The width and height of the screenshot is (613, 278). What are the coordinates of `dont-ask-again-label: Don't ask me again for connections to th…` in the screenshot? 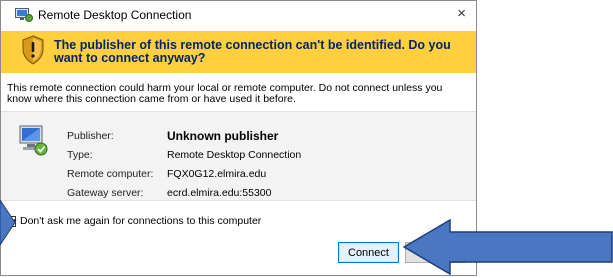 It's located at (141, 221).